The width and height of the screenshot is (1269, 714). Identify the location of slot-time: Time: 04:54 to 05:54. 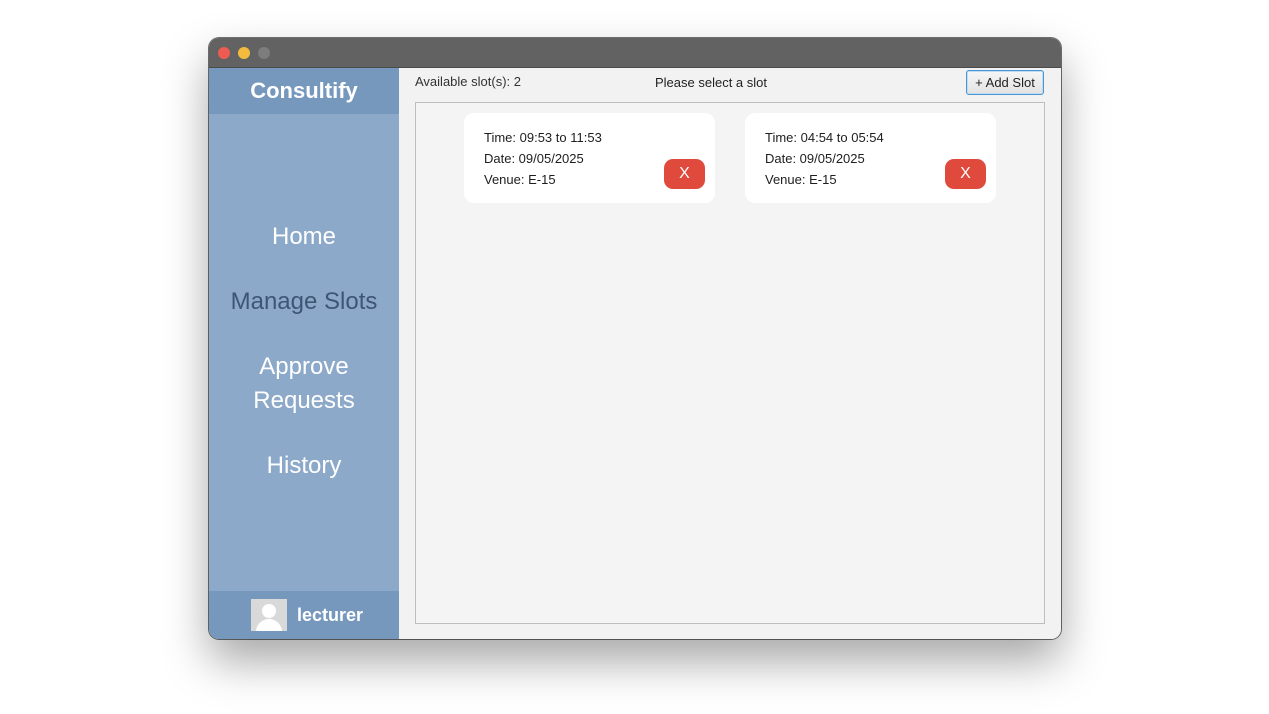
(824, 137).